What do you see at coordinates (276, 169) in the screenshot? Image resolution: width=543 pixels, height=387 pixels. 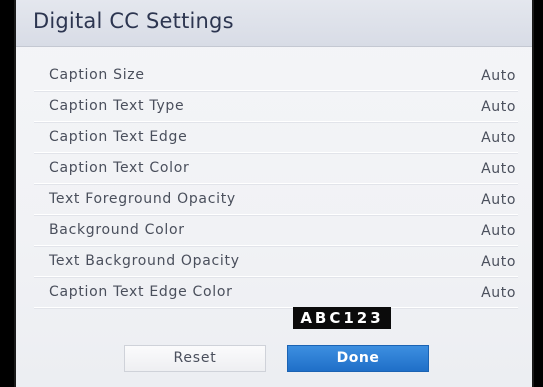 I see `setting-row-caption-text-color: Caption Text Color Auto` at bounding box center [276, 169].